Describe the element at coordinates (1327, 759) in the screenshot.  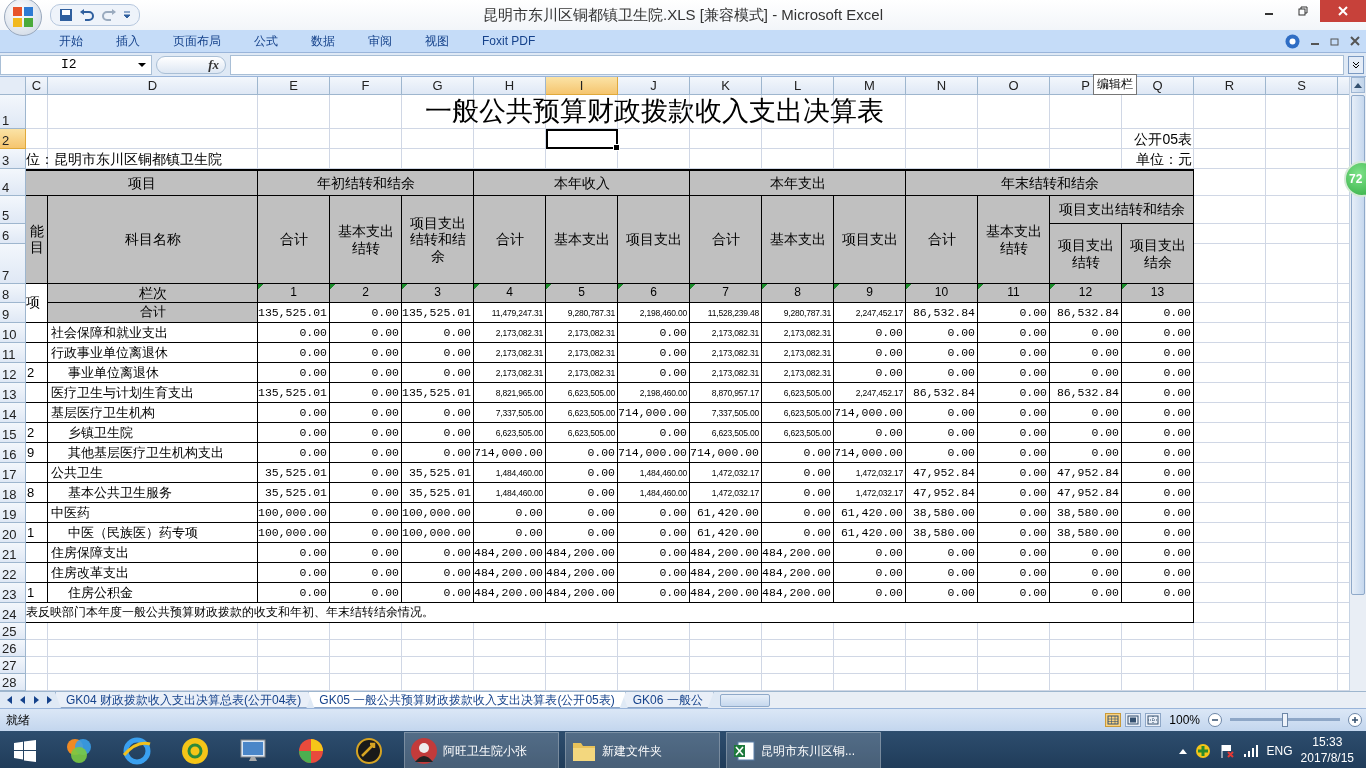
I see `clock-date: 2017/8/15` at that location.